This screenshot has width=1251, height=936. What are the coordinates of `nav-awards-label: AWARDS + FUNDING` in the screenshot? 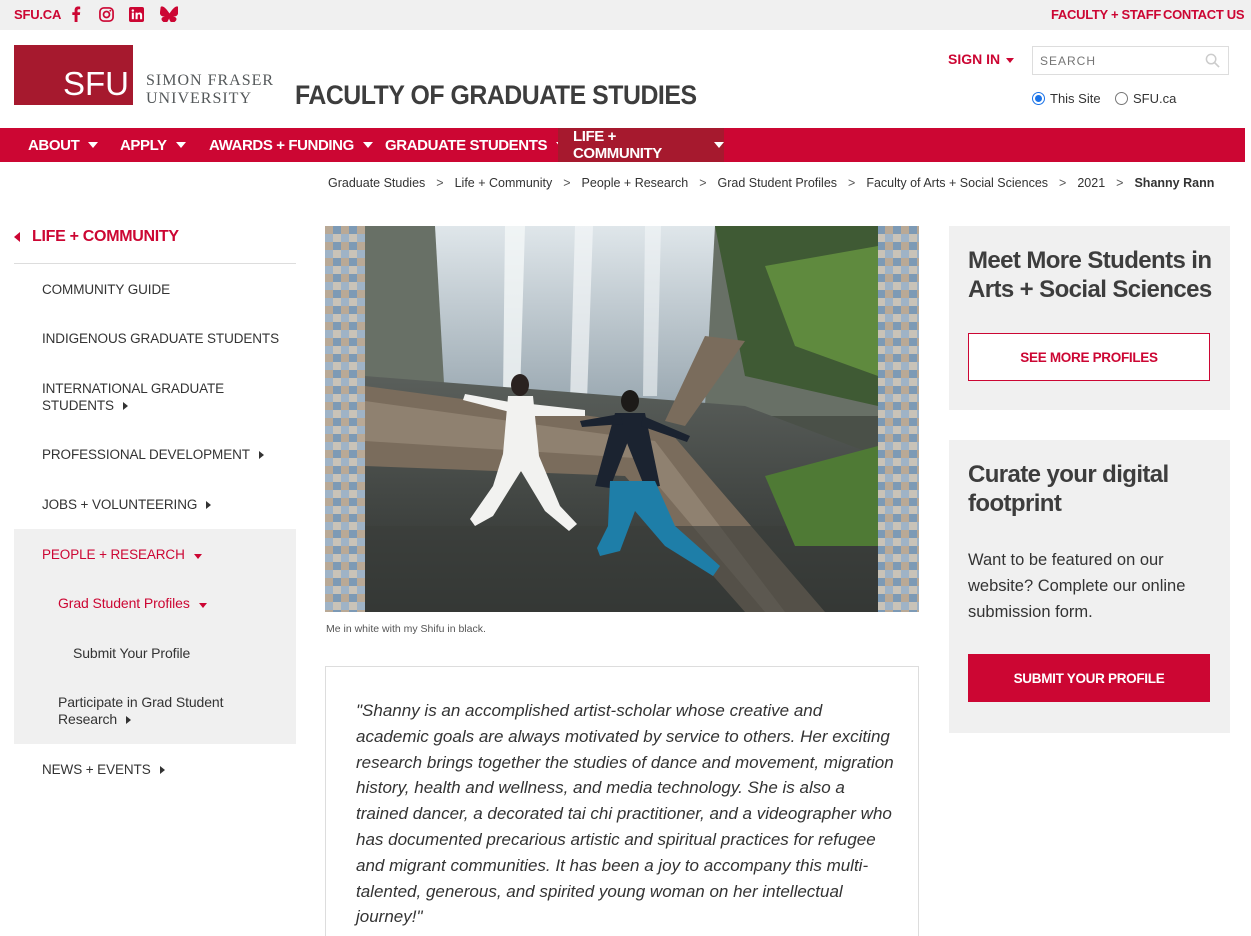 It's located at (281, 145).